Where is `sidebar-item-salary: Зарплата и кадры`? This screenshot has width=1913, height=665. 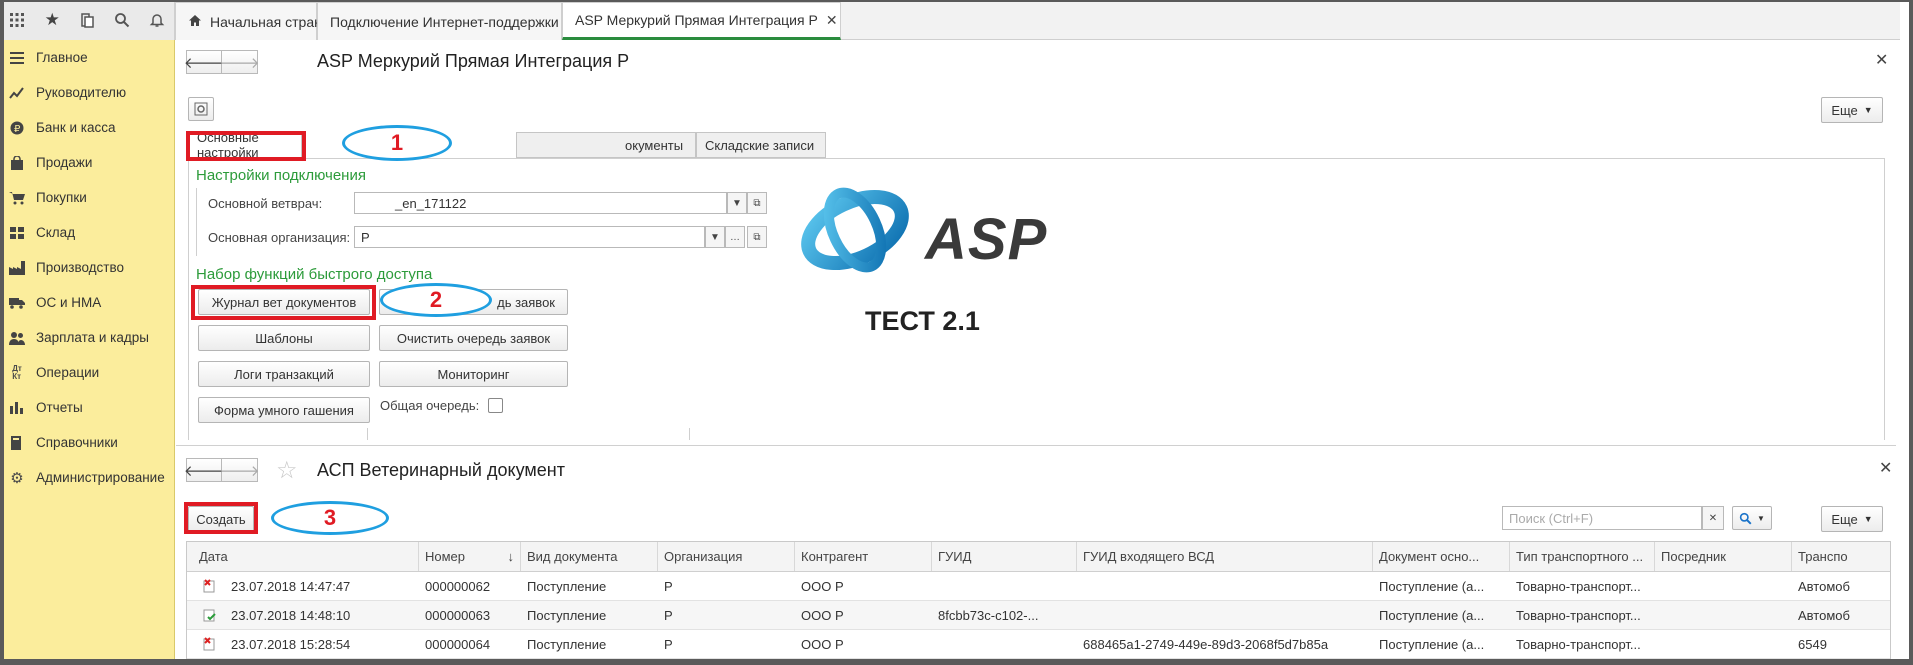
sidebar-item-salary: Зарплата и кадры is located at coordinates (87, 337).